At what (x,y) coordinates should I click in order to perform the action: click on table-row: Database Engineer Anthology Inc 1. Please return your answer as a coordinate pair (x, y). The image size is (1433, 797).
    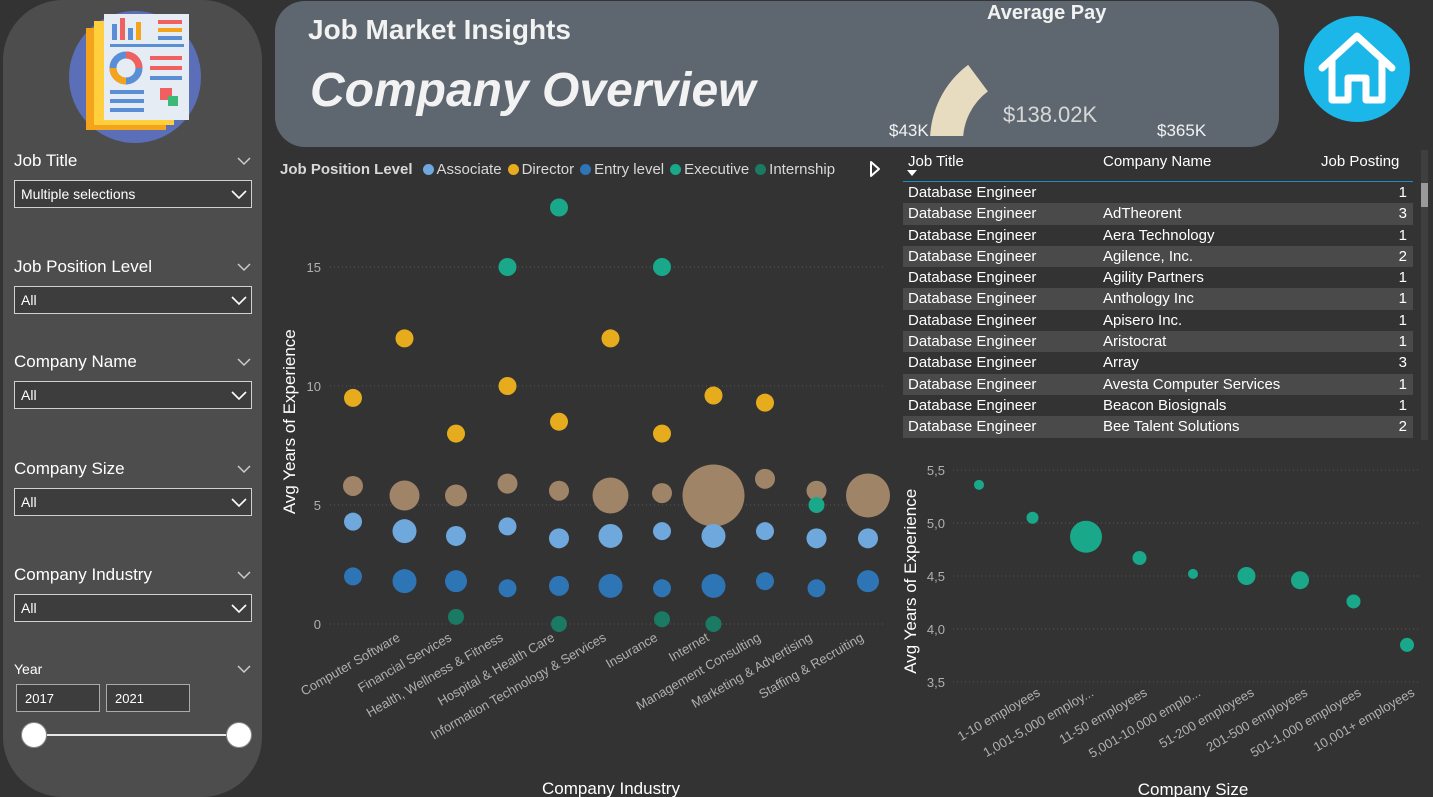
    Looking at the image, I should click on (1158, 299).